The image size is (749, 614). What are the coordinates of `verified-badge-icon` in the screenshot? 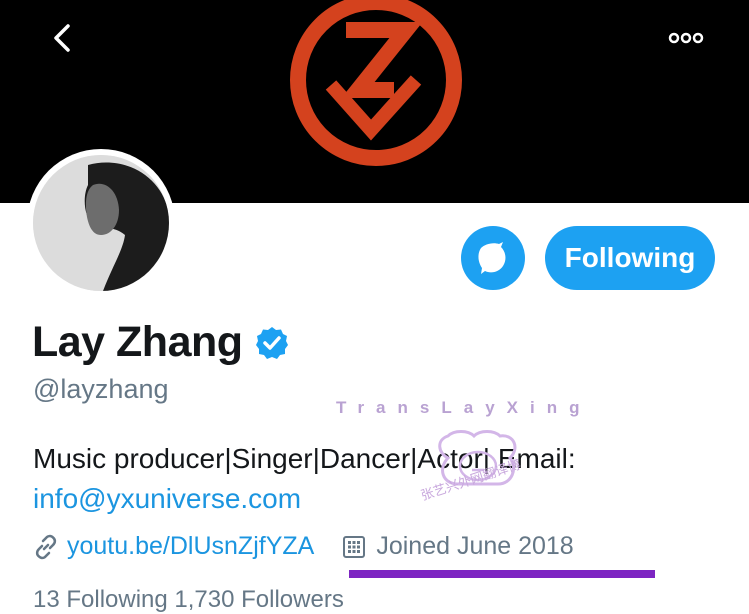 It's located at (271, 342).